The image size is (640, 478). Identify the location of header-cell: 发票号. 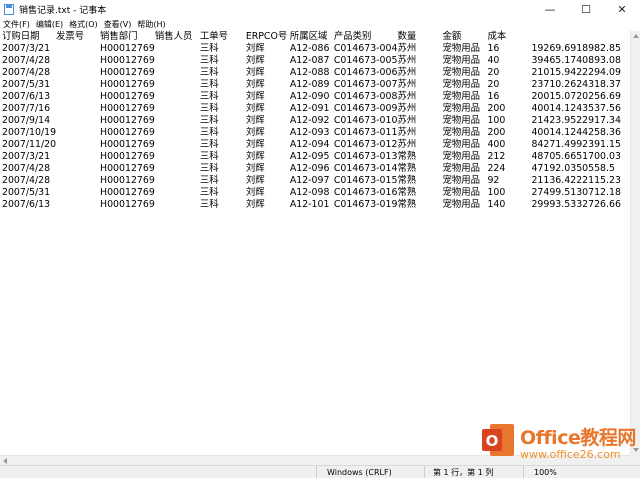
(70, 36).